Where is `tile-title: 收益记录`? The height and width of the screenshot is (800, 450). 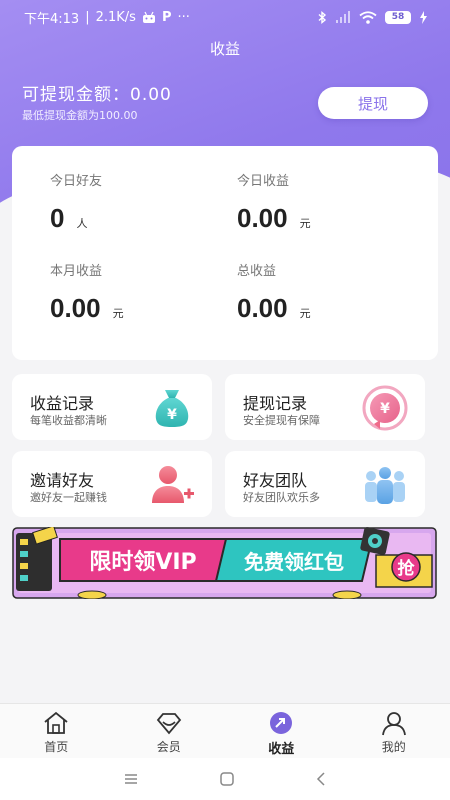 tile-title: 收益记录 is located at coordinates (62, 403).